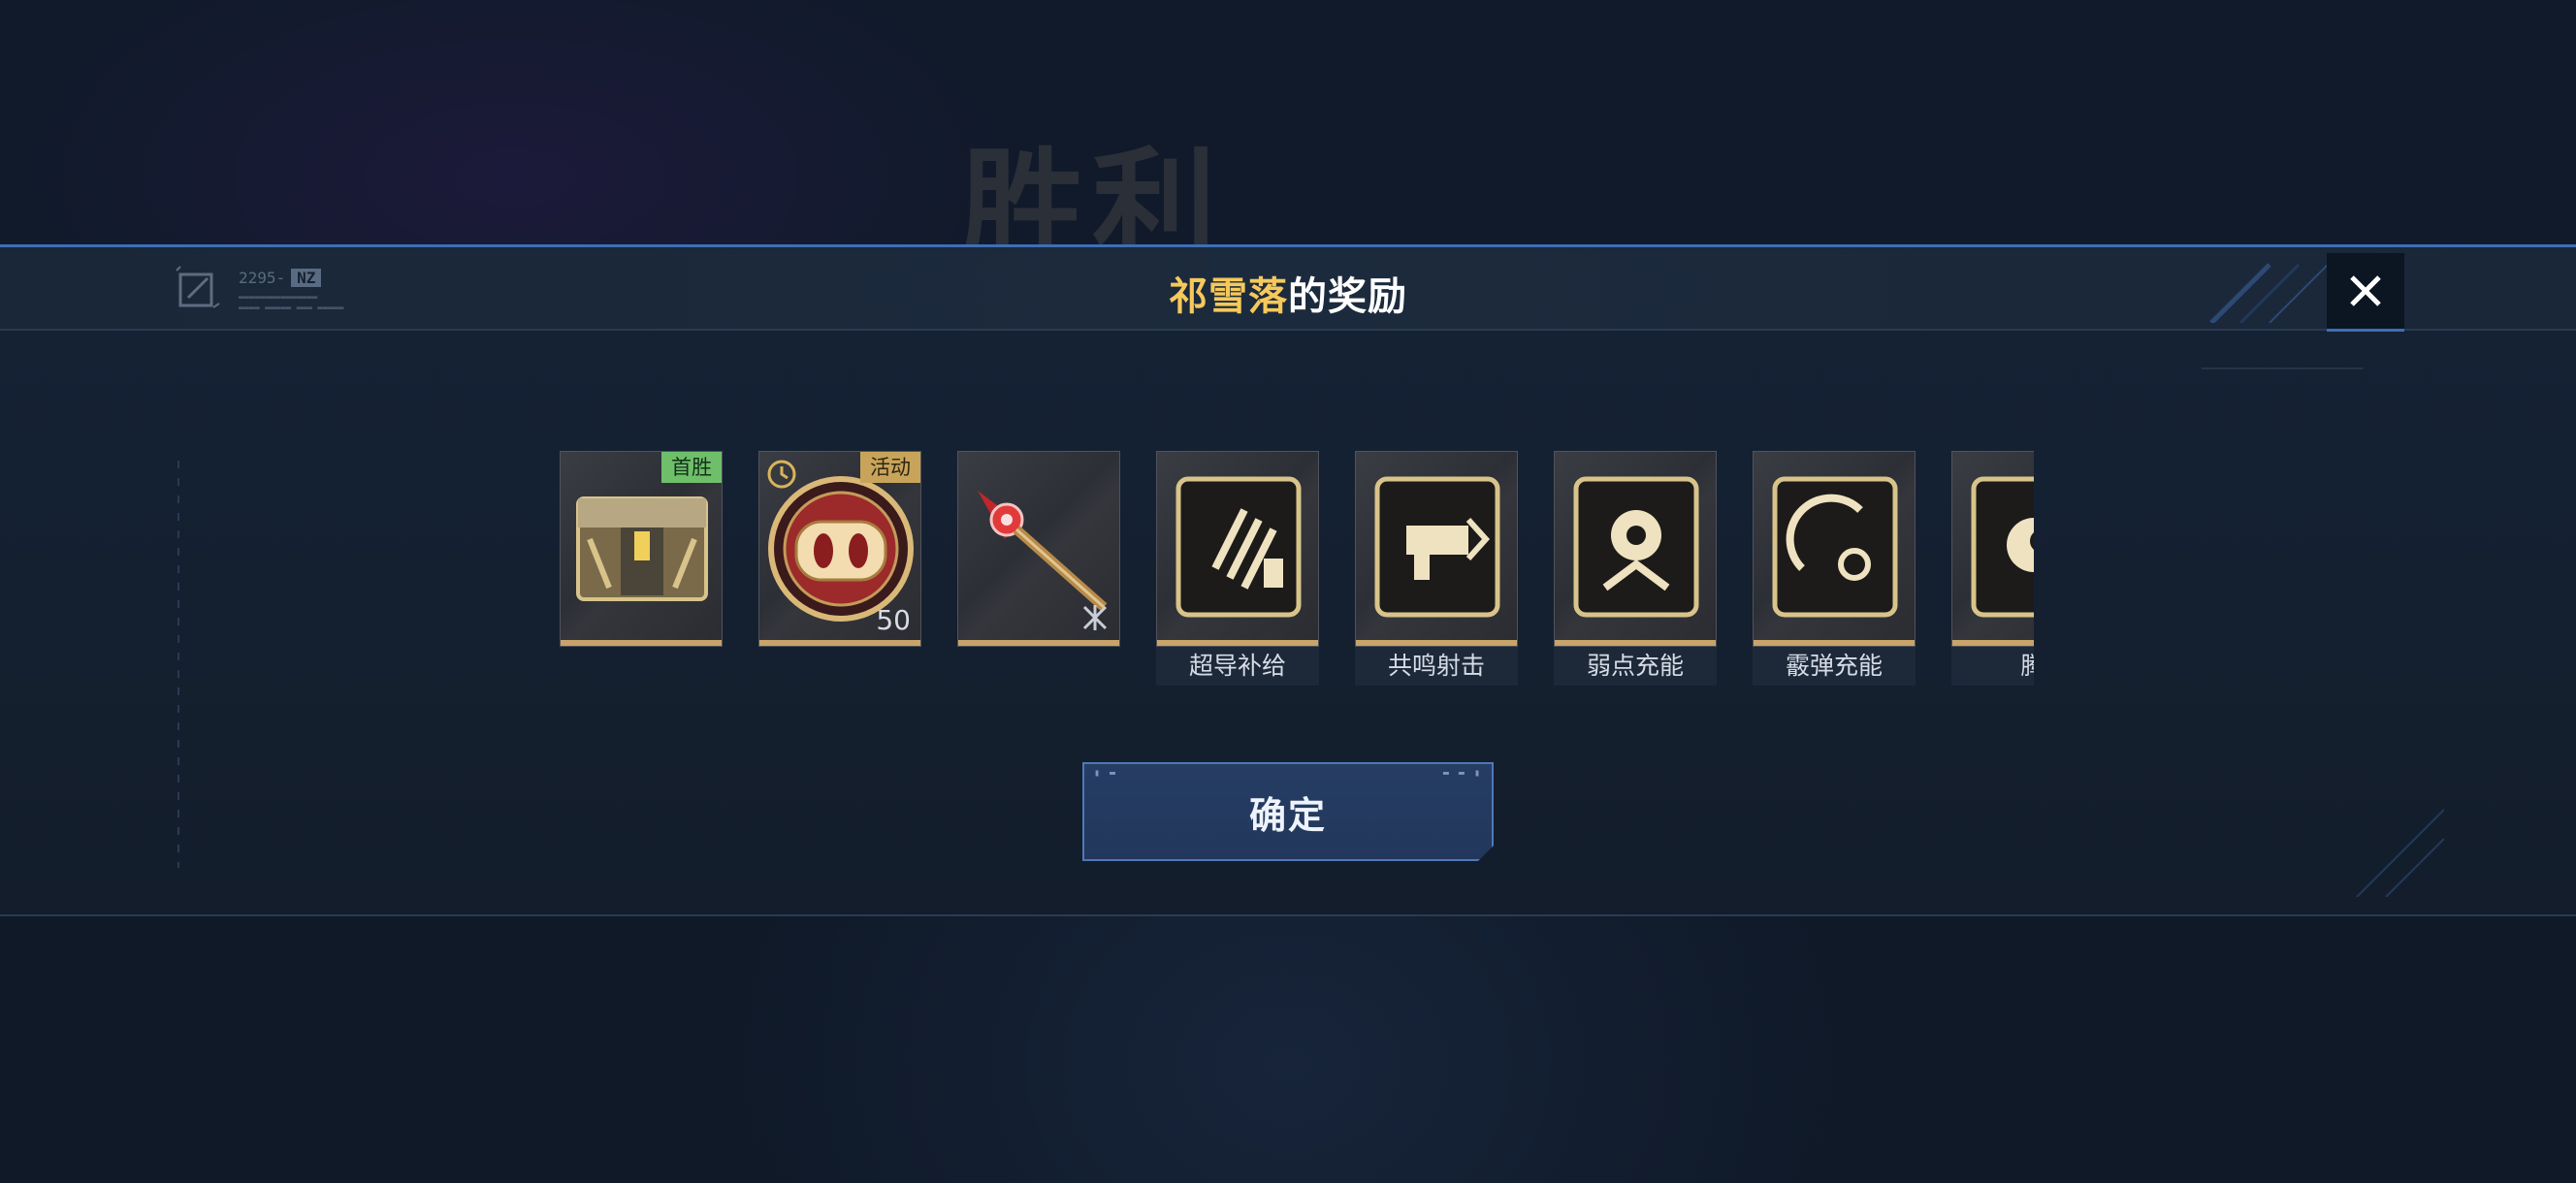 This screenshot has width=2576, height=1183. I want to click on modal-title: 祁雪落的奖励, so click(1288, 293).